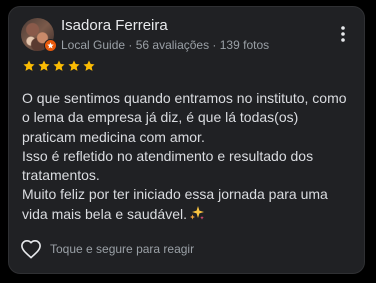 The height and width of the screenshot is (283, 376). What do you see at coordinates (31, 249) in the screenshot?
I see `heart-outline-icon` at bounding box center [31, 249].